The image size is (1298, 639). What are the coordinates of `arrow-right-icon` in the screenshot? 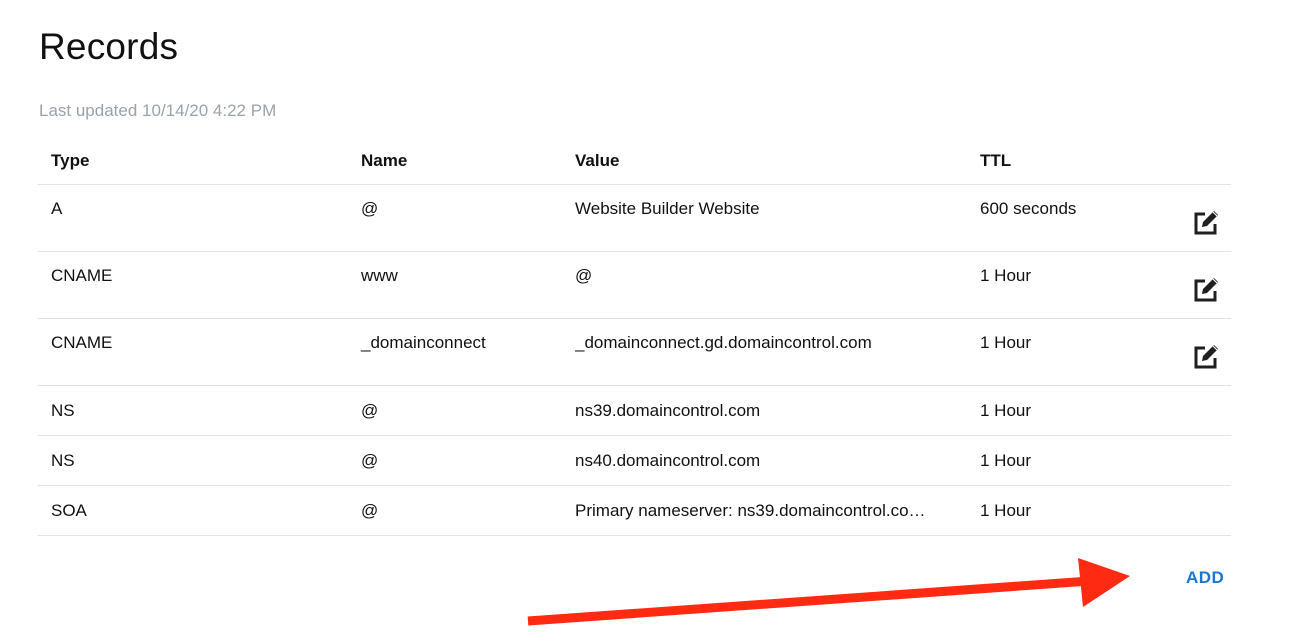 It's located at (828, 592).